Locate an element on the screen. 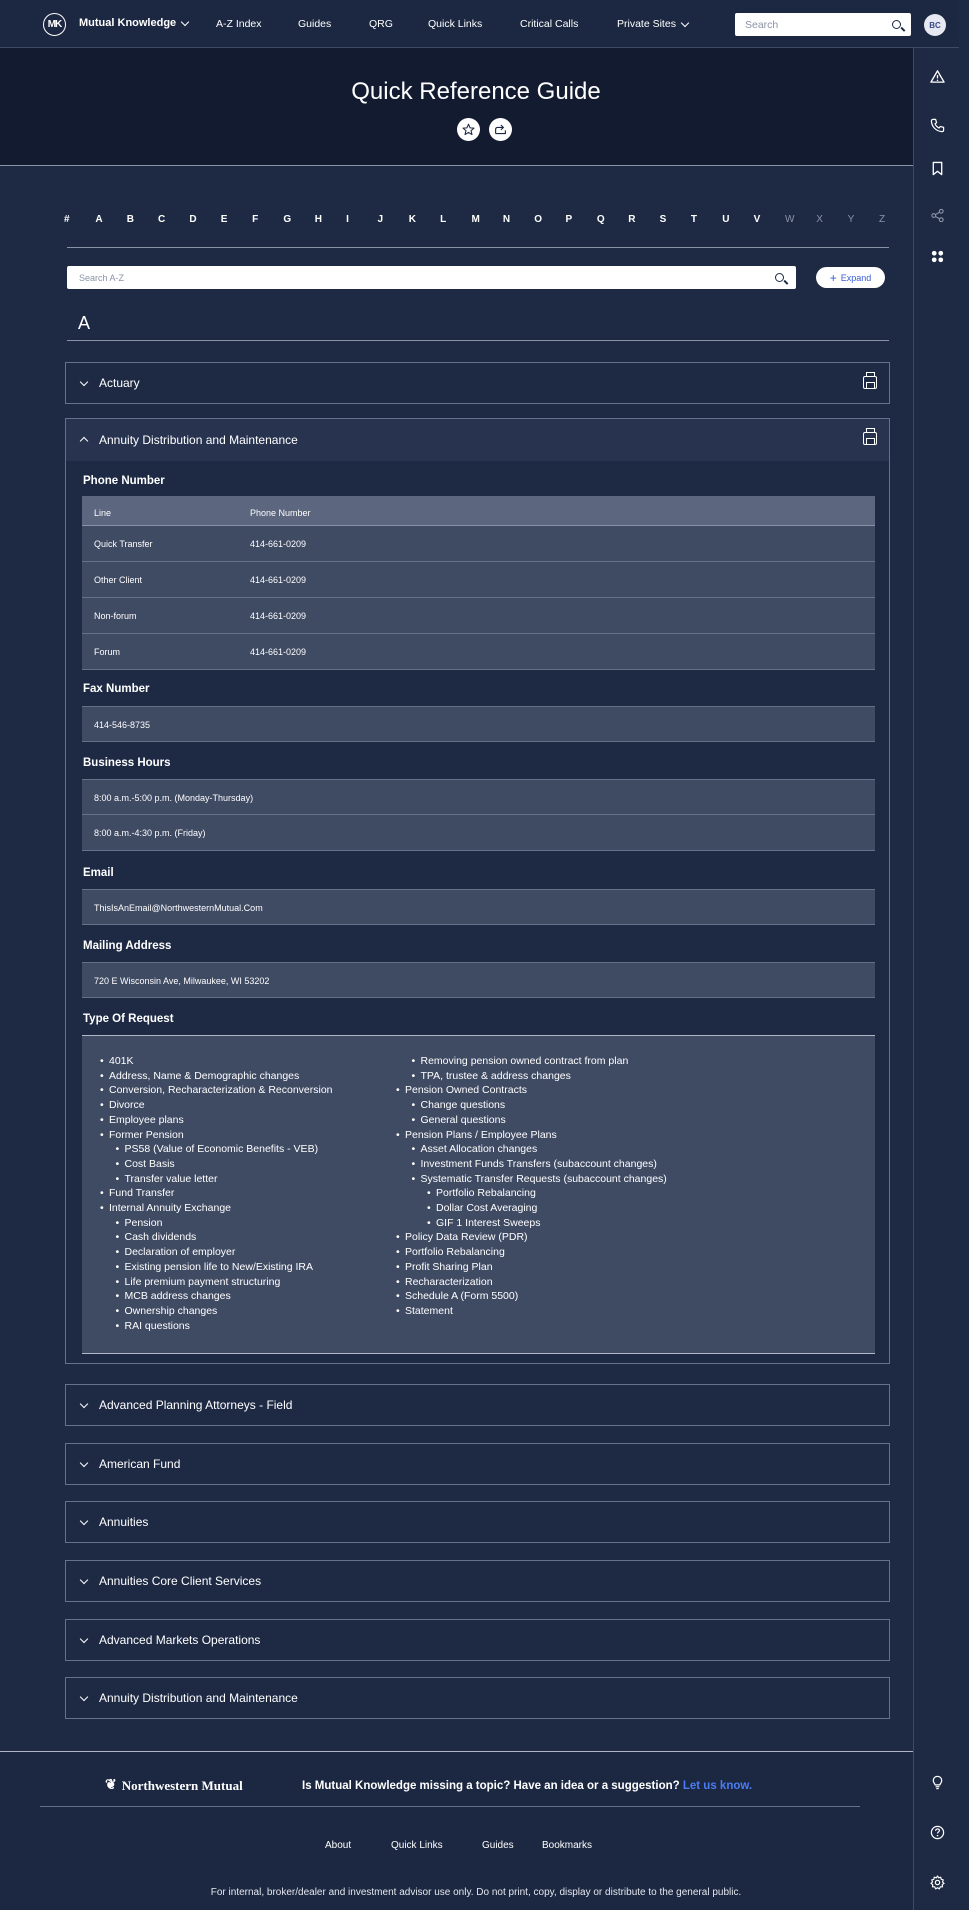 The width and height of the screenshot is (969, 1910). alphabet-index: # A B C D E F G H I J K L M N O P Q R S T U V W X Y Z is located at coordinates (475, 224).